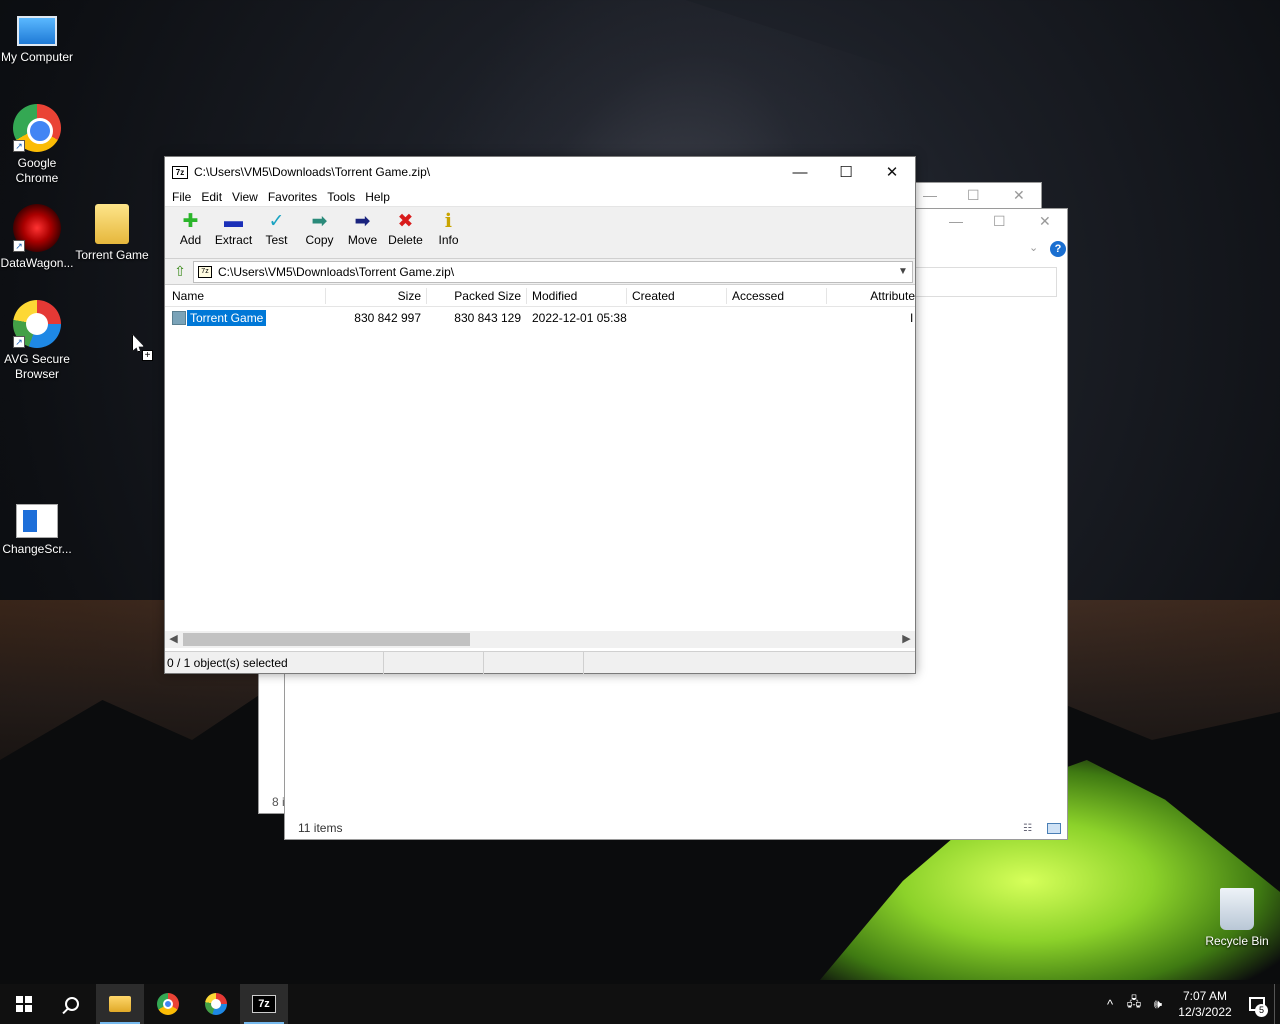 This screenshot has width=1280, height=1024. Describe the element at coordinates (233, 240) in the screenshot. I see `extract-label: Extract` at that location.